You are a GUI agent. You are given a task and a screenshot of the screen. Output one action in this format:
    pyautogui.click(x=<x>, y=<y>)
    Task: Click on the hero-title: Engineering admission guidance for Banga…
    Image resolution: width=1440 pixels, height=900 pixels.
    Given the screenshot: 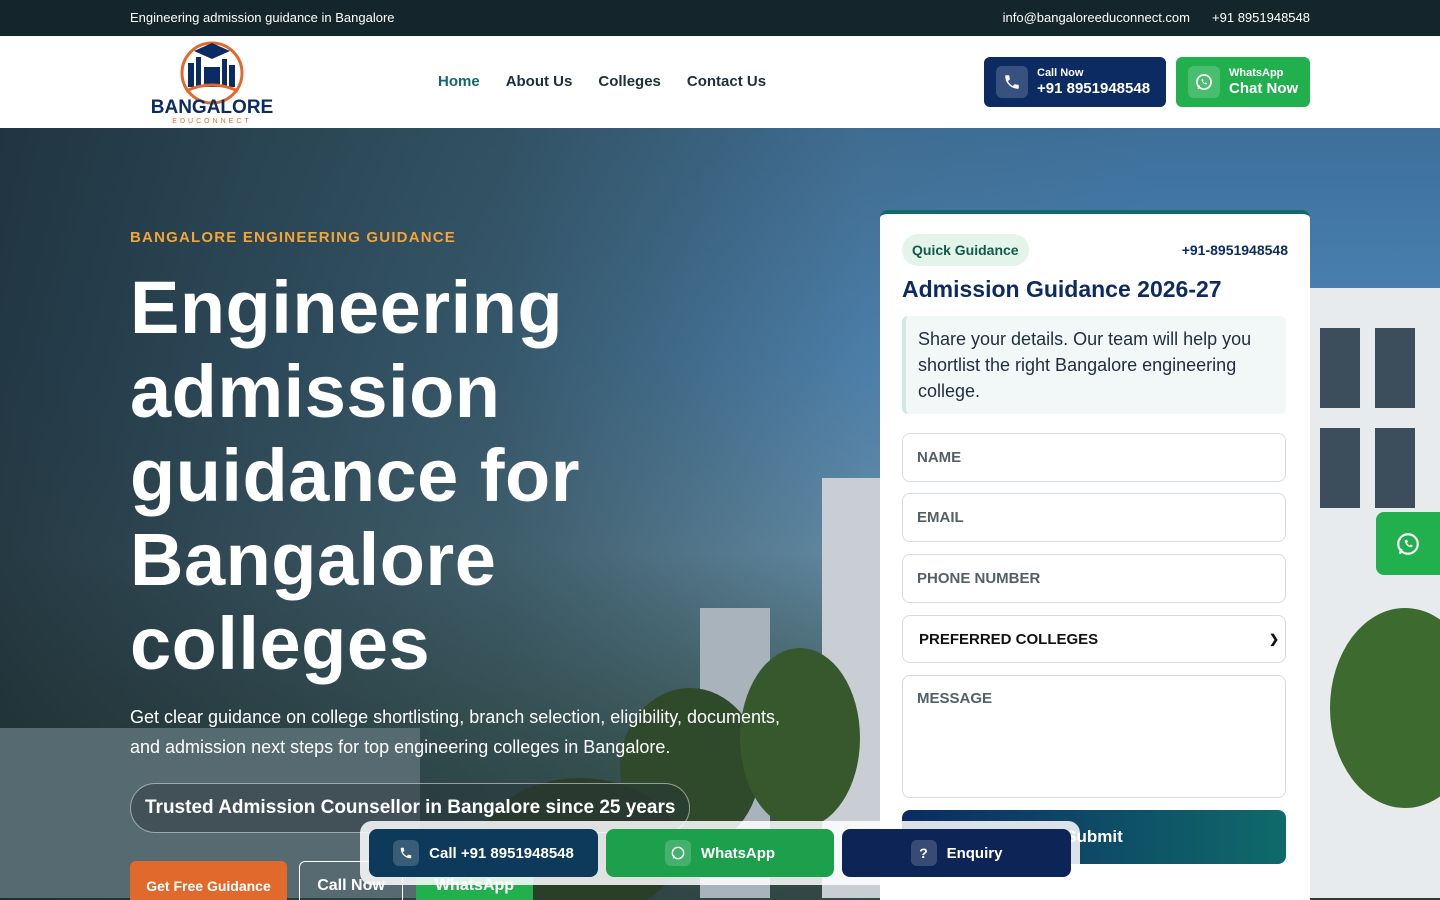 What is the action you would take?
    pyautogui.click(x=355, y=475)
    